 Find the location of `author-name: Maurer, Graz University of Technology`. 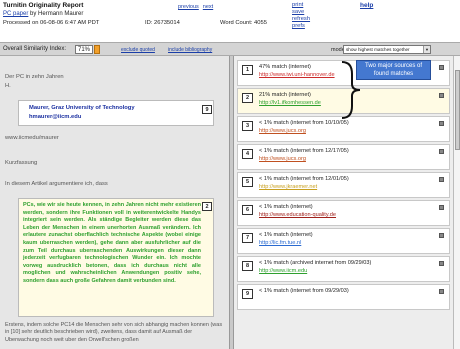

author-name: Maurer, Graz University of Technology is located at coordinates (82, 108).